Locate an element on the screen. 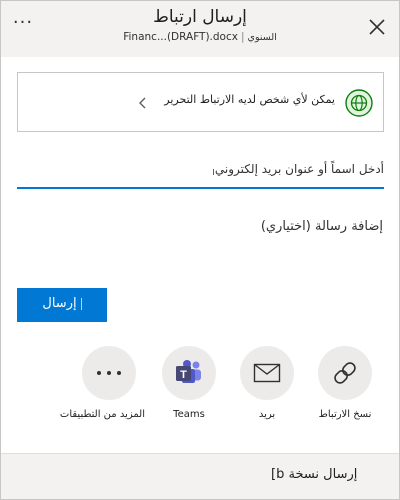 The image size is (400, 500). globe-icon is located at coordinates (359, 103).